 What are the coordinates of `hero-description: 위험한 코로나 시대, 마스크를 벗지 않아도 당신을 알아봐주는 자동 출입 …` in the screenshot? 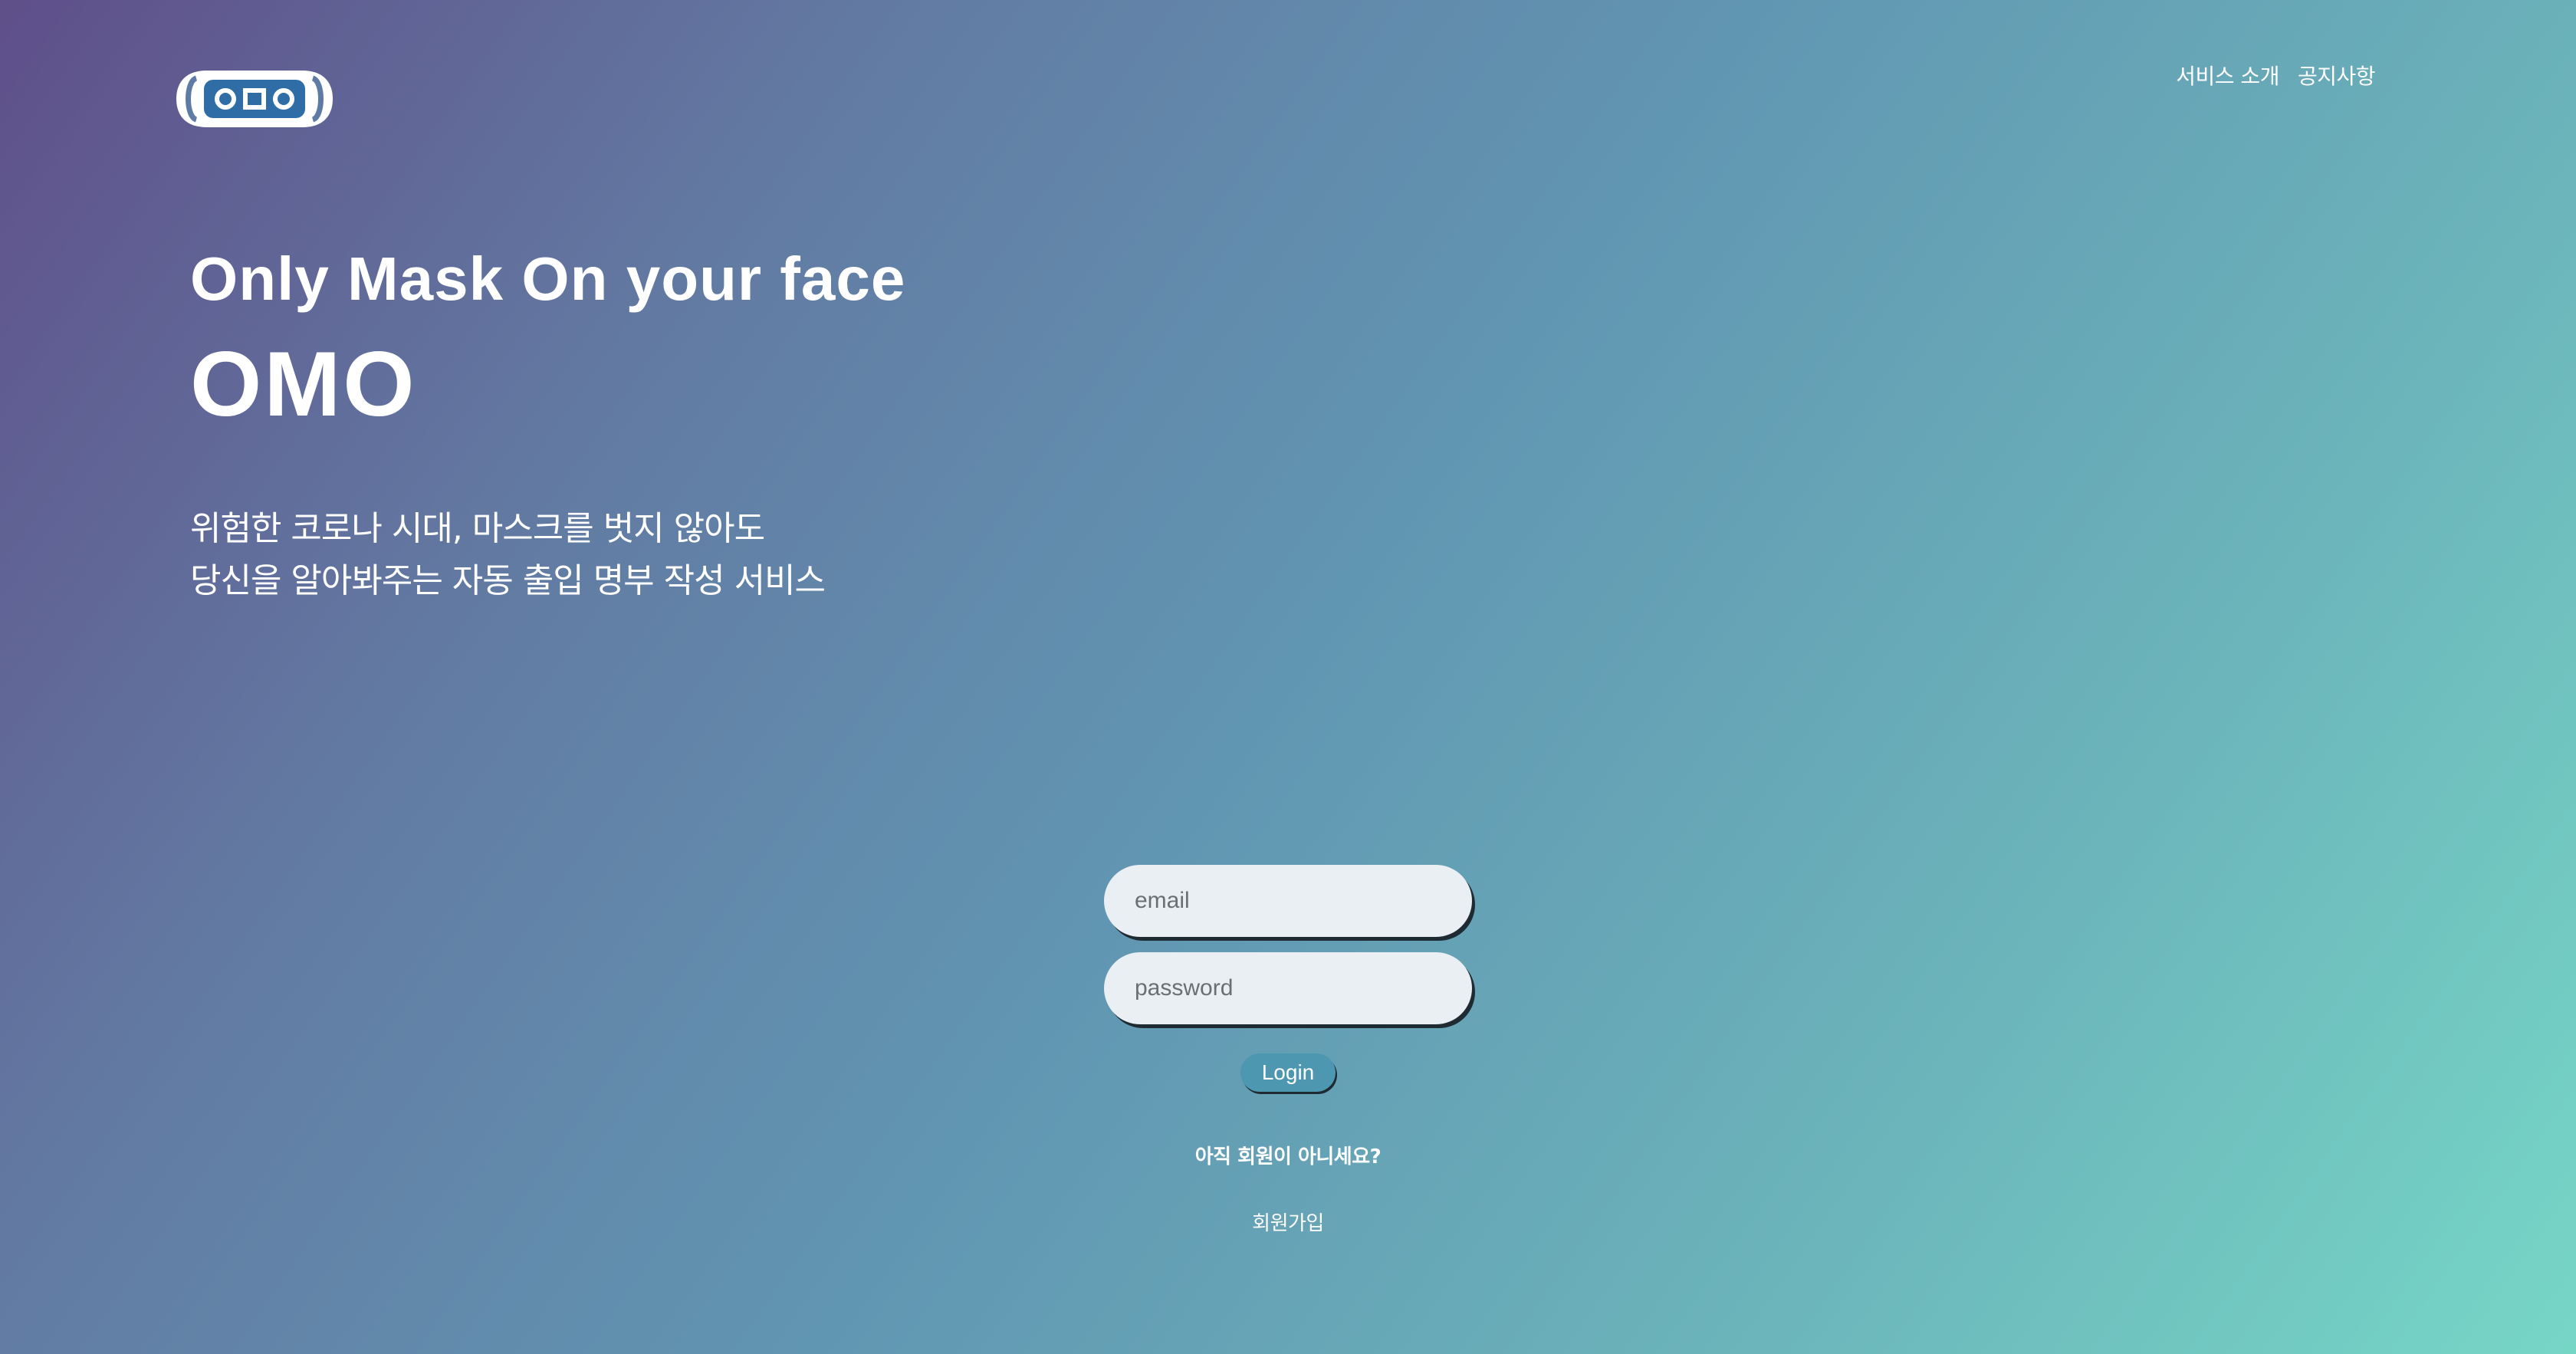 It's located at (548, 555).